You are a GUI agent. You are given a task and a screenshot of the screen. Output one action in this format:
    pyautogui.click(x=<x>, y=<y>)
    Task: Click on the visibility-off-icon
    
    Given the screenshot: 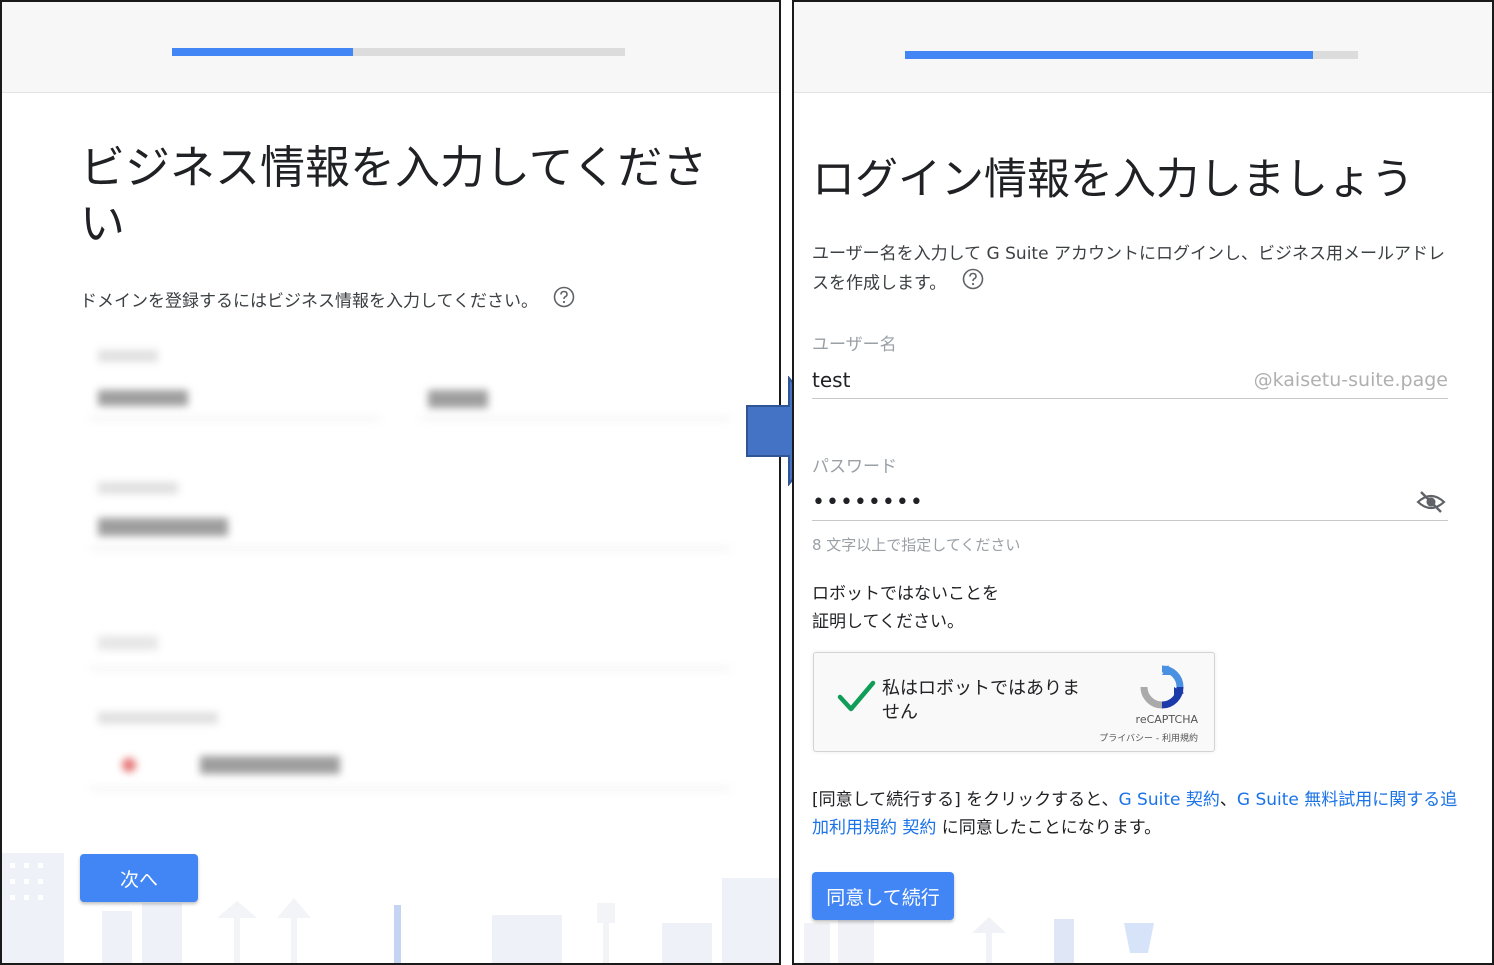 What is the action you would take?
    pyautogui.click(x=1431, y=504)
    